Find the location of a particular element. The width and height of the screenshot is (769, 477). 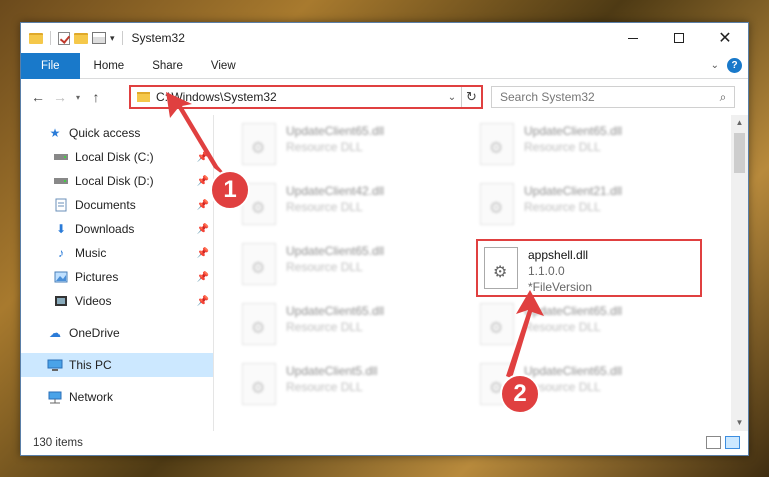

sidebar-item-videos: Videos 📌 is located at coordinates (117, 301).